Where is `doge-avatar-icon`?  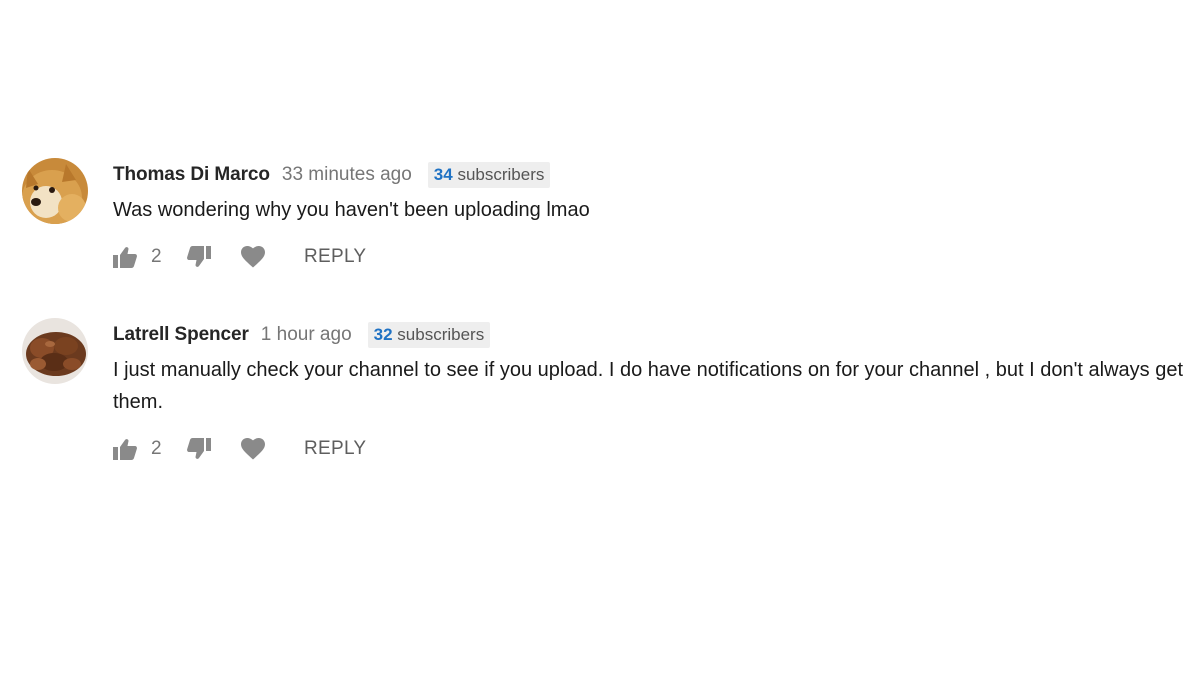 doge-avatar-icon is located at coordinates (55, 191).